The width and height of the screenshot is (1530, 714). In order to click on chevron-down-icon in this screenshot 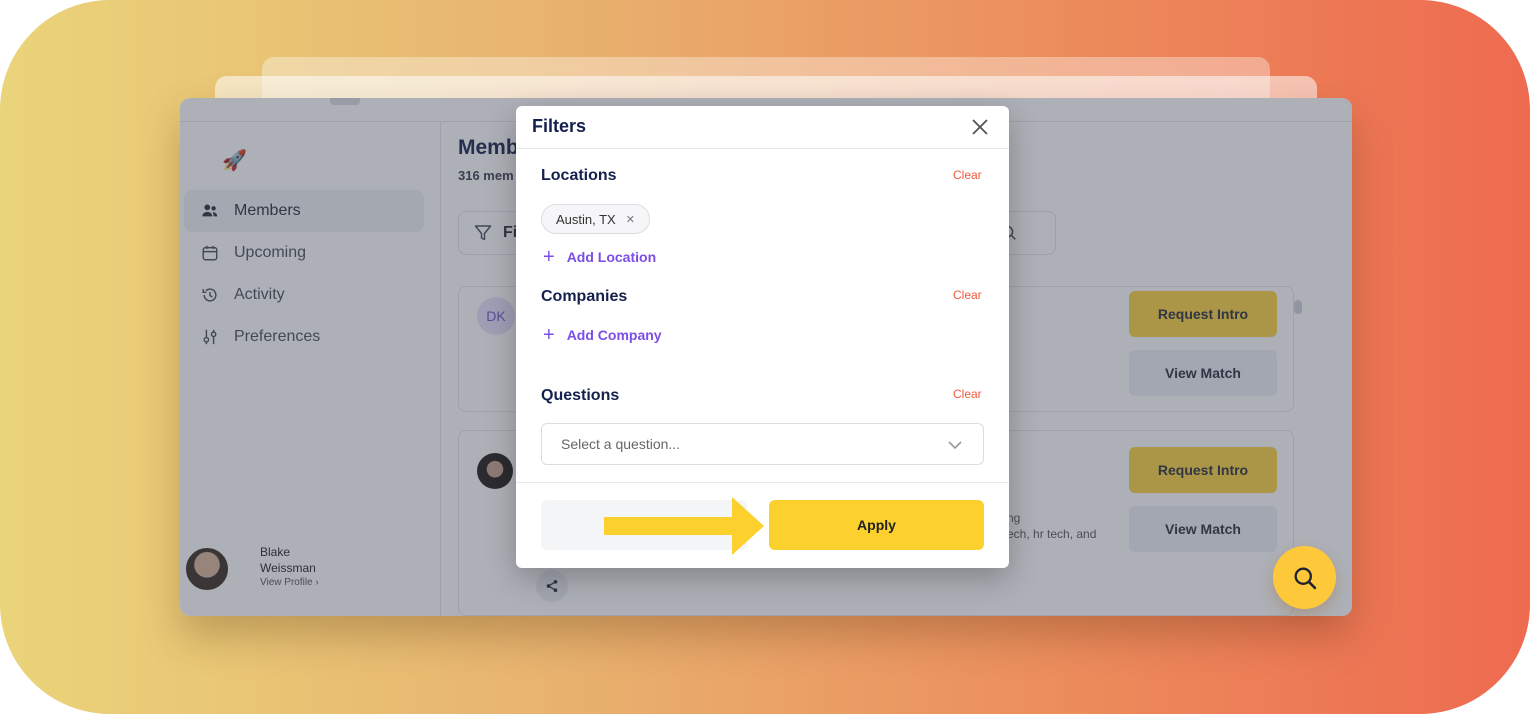, I will do `click(955, 445)`.